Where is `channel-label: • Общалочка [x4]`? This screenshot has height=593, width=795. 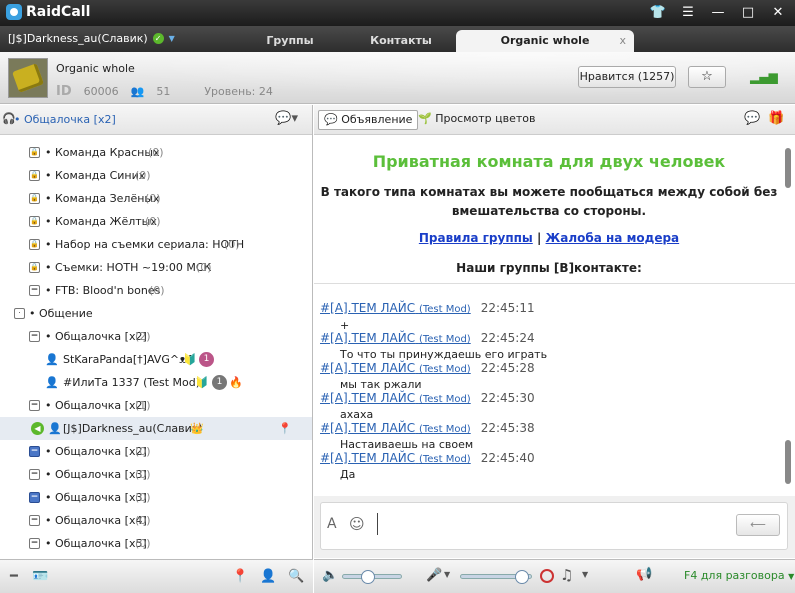
channel-label: • Общалочка [x4] is located at coordinates (96, 520).